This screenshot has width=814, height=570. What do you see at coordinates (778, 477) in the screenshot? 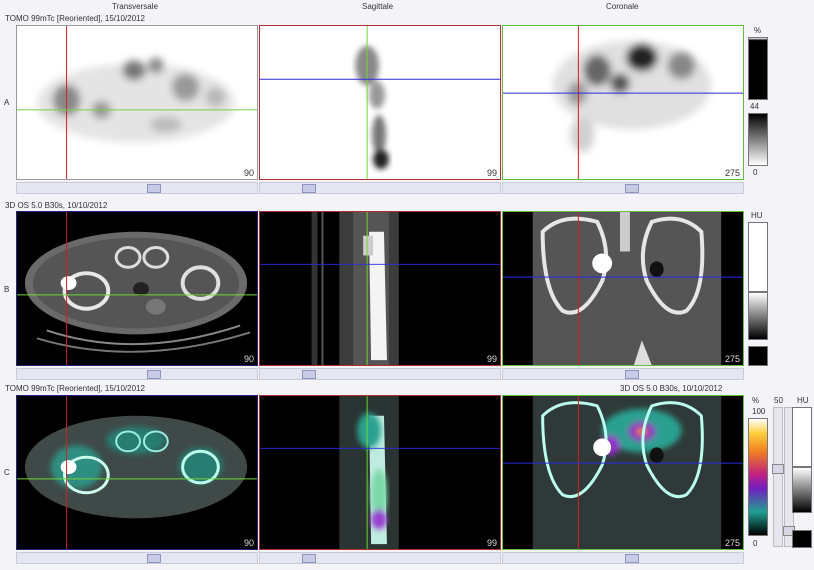
I see `fusion-opacity-slider` at bounding box center [778, 477].